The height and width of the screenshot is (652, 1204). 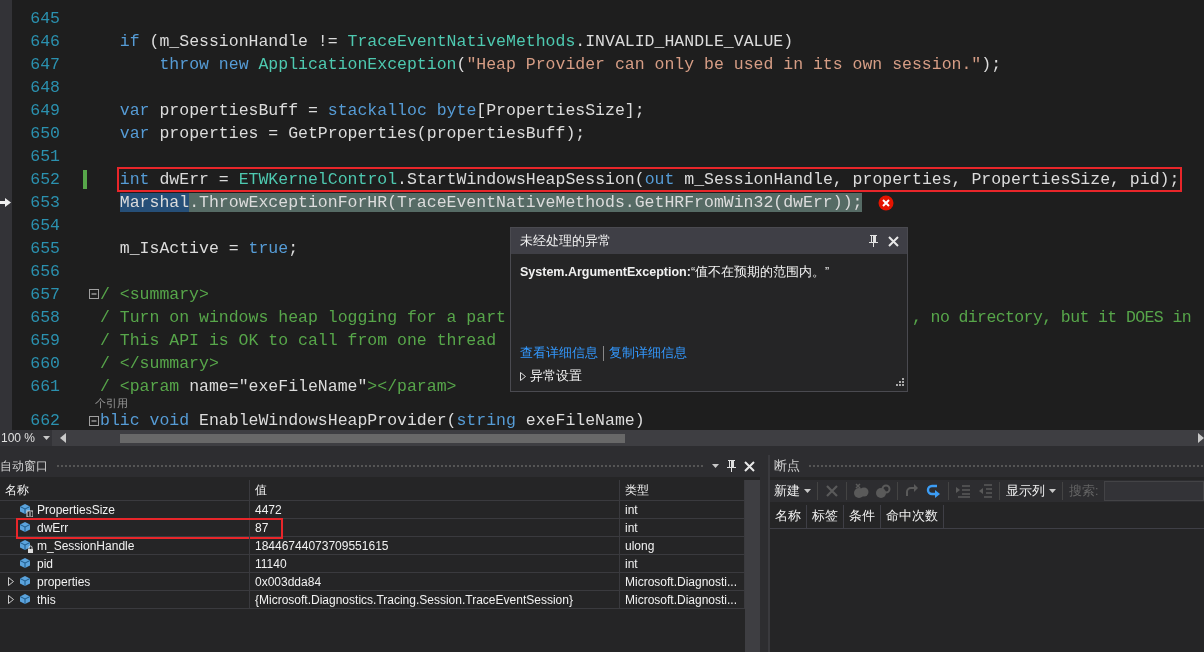 What do you see at coordinates (159, 363) in the screenshot?
I see `code-line: / </summary>` at bounding box center [159, 363].